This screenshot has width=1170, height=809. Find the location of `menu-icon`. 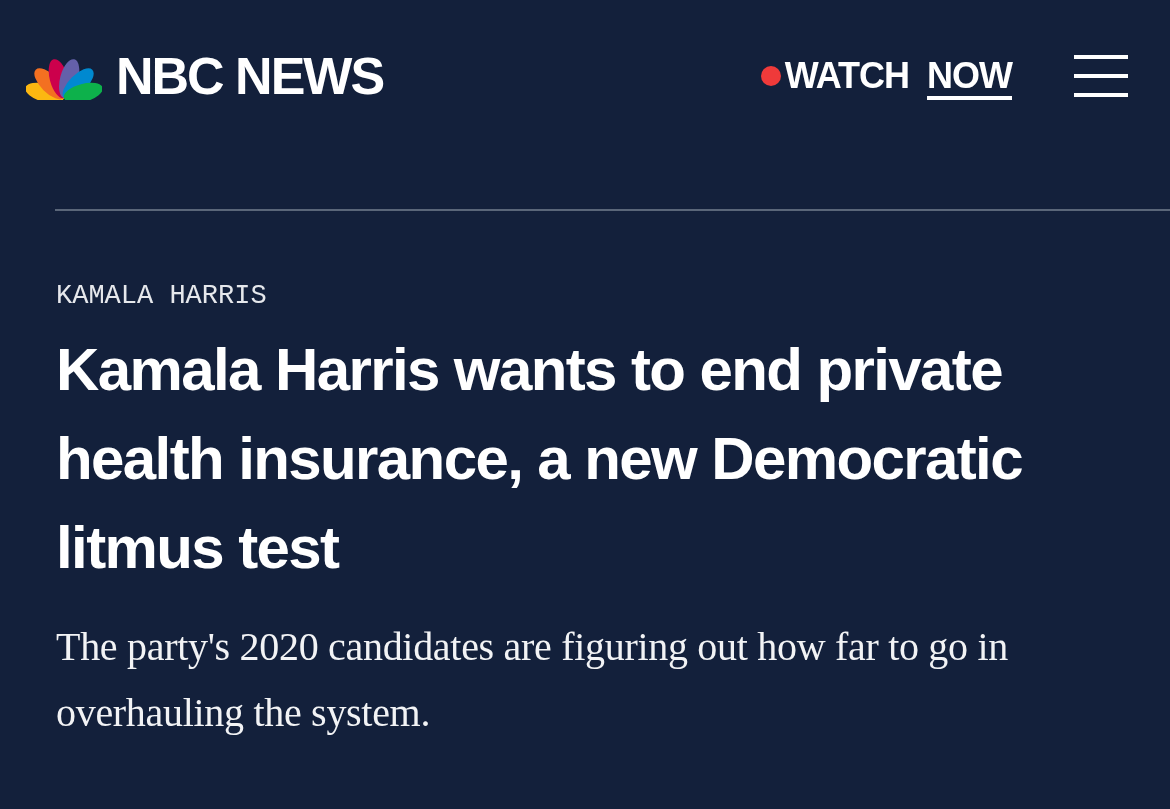

menu-icon is located at coordinates (1101, 76).